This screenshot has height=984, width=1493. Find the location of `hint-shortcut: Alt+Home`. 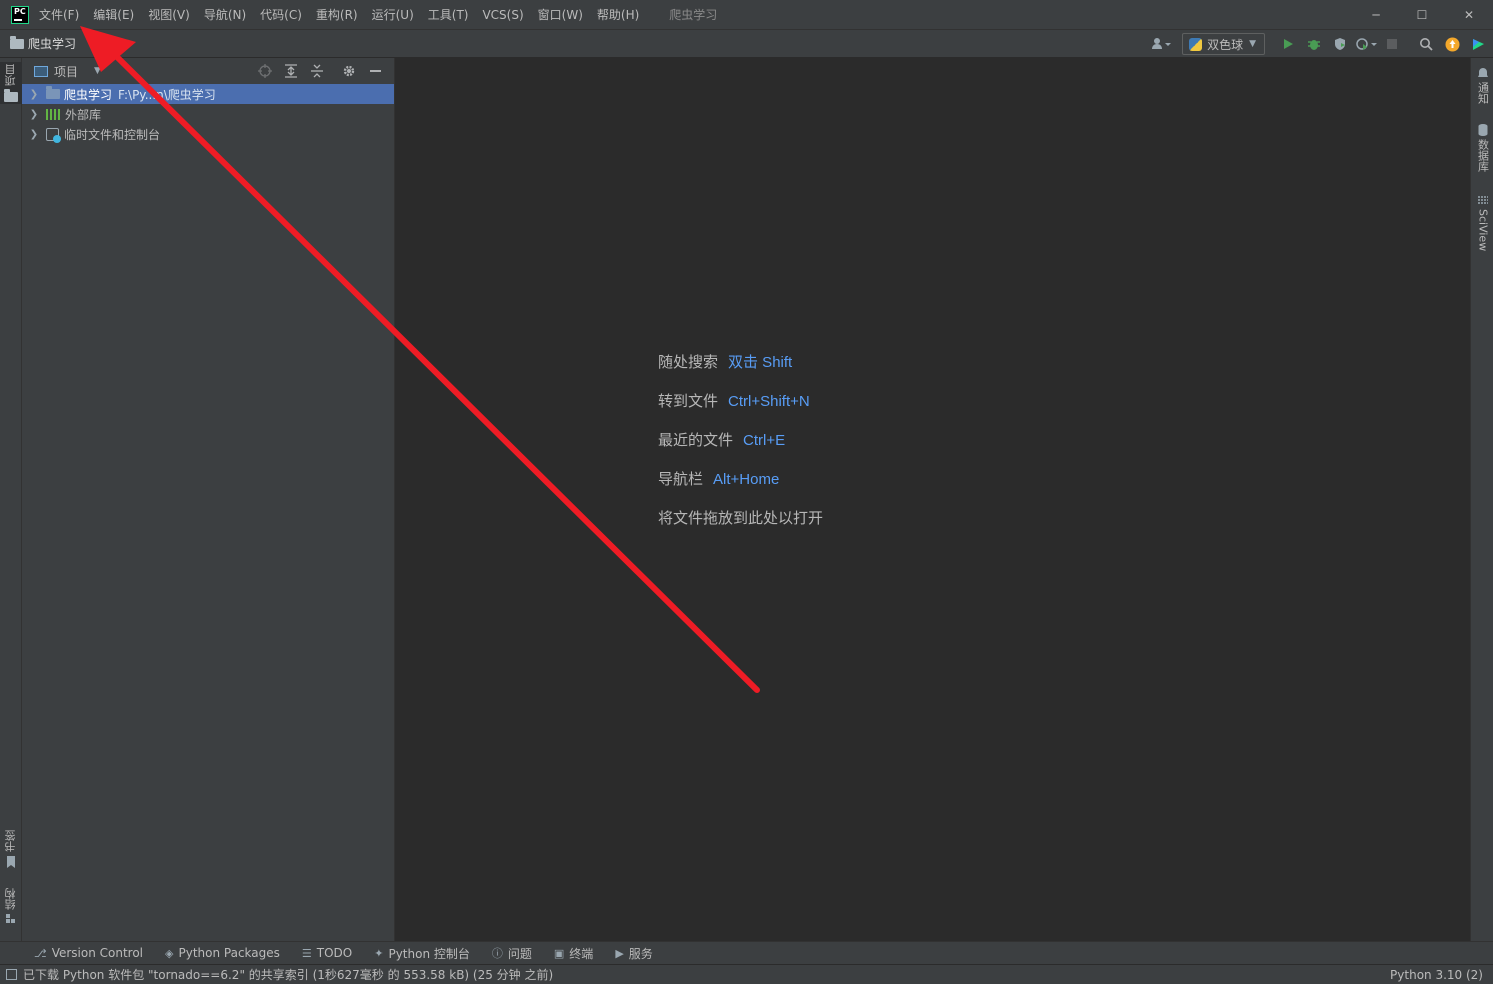

hint-shortcut: Alt+Home is located at coordinates (746, 479).